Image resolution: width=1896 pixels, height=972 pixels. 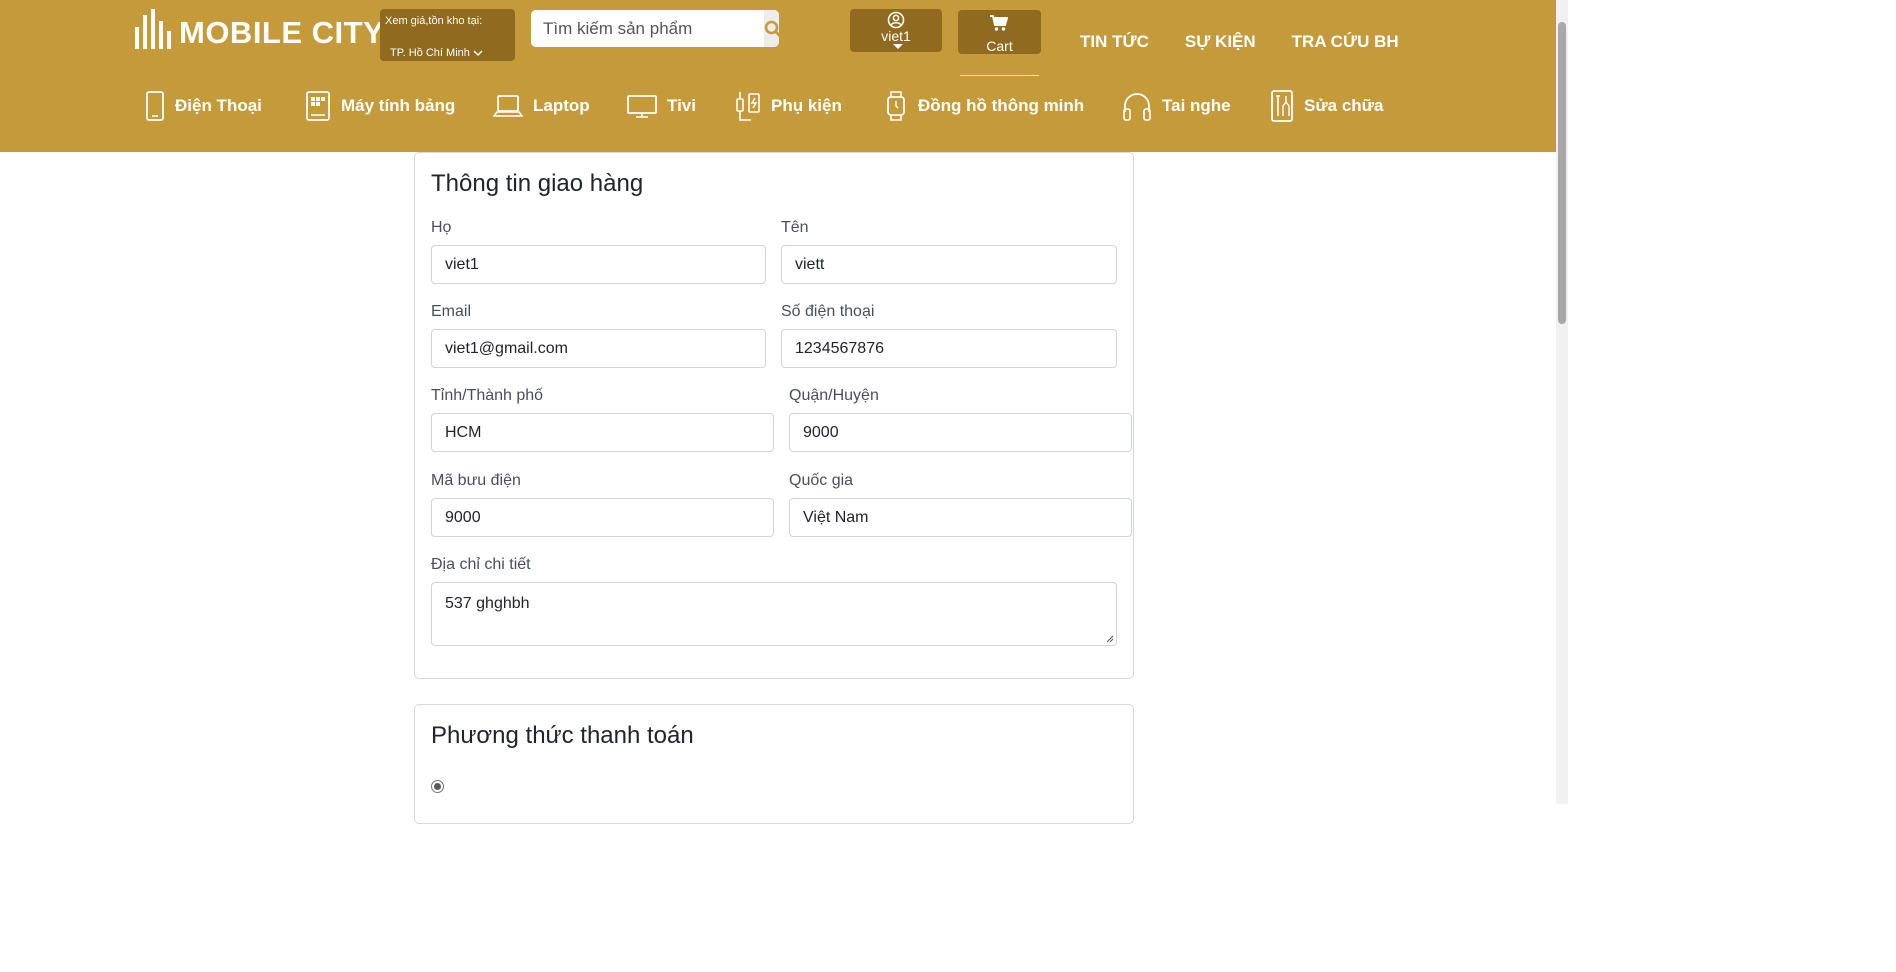 What do you see at coordinates (282, 32) in the screenshot?
I see `logo-text: MOBILE CITY` at bounding box center [282, 32].